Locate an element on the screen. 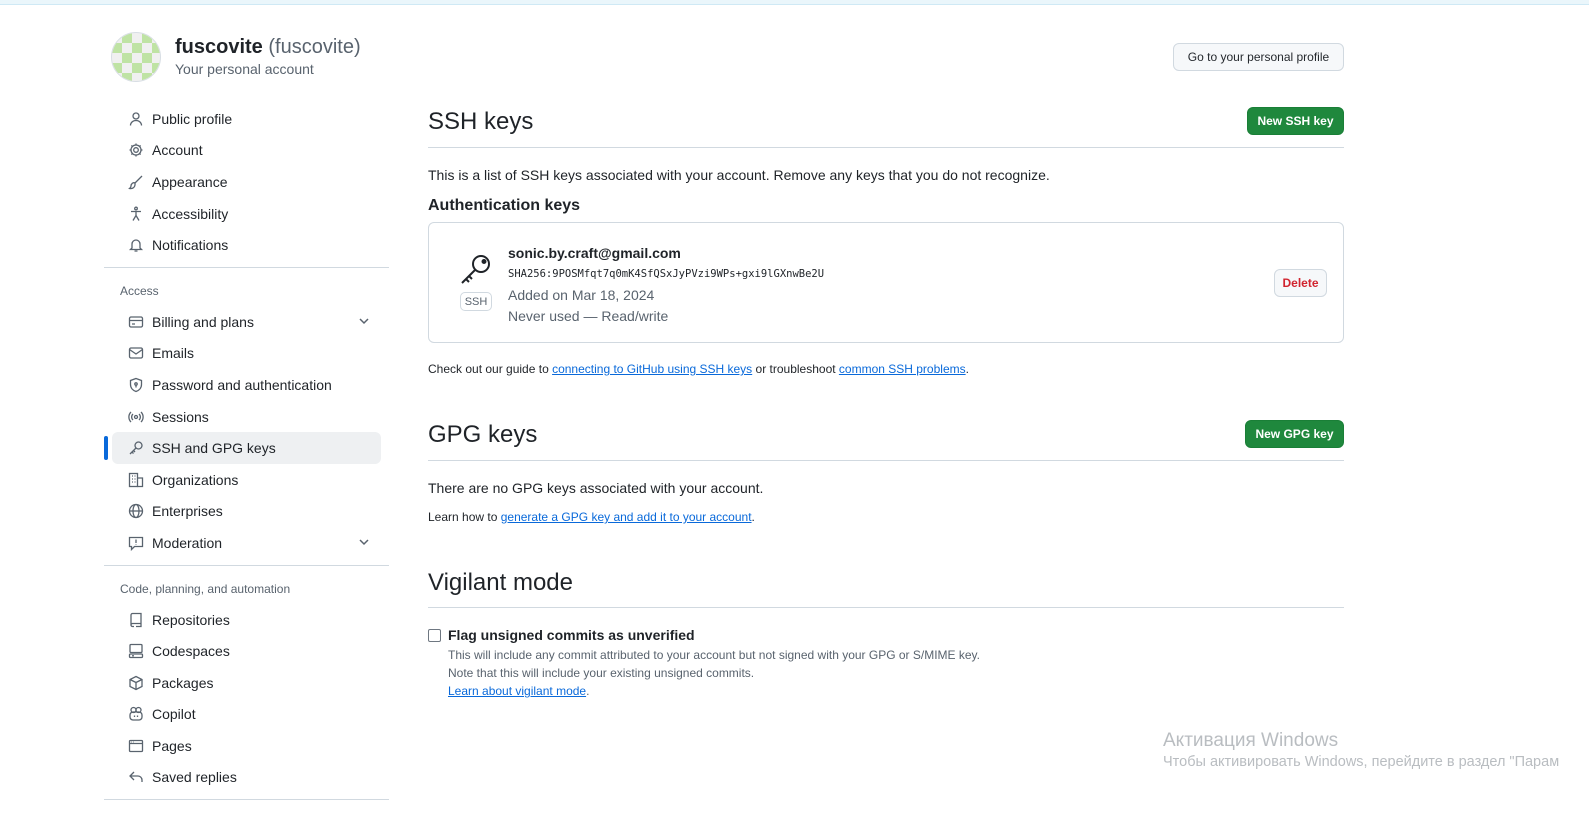 This screenshot has width=1589, height=827. account-login: (fuscovite) is located at coordinates (314, 47).